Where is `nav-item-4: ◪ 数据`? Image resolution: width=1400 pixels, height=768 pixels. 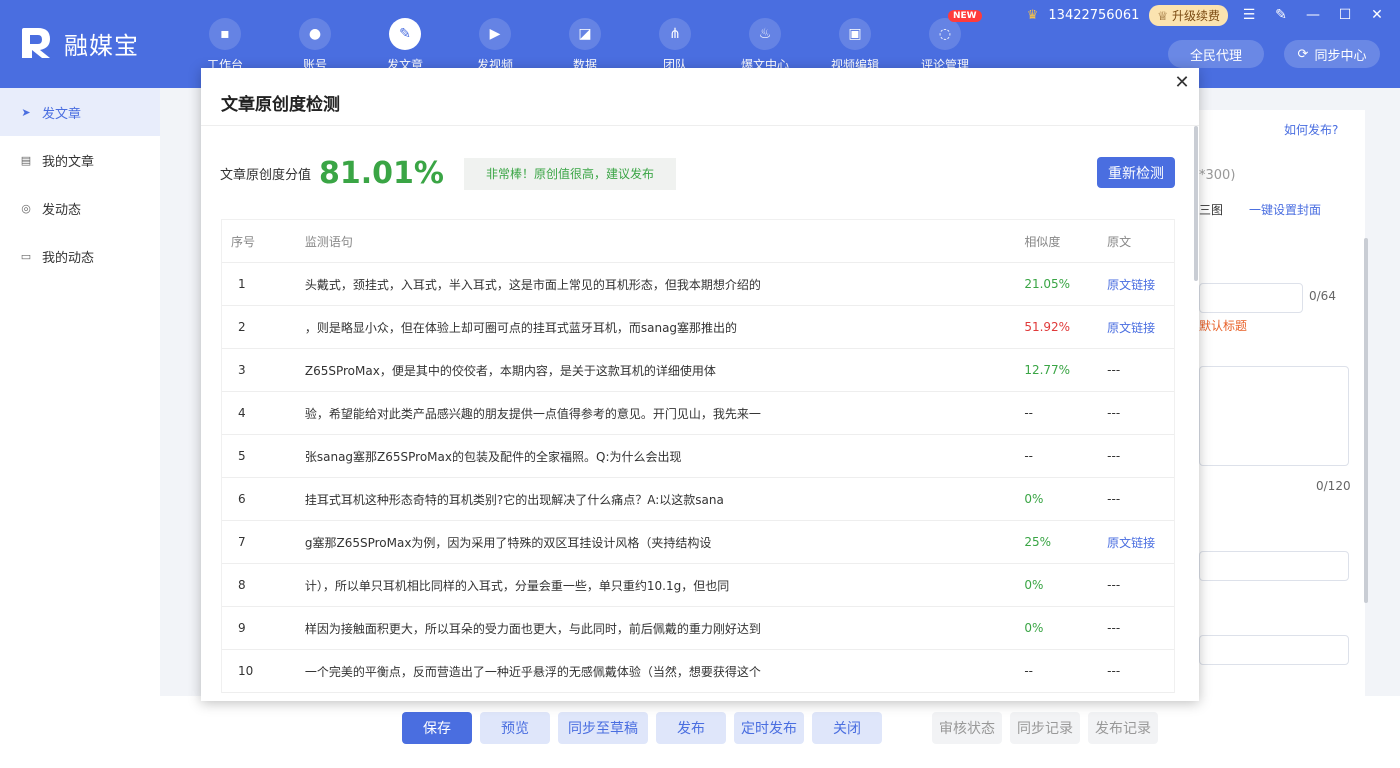 nav-item-4: ◪ 数据 is located at coordinates (585, 45).